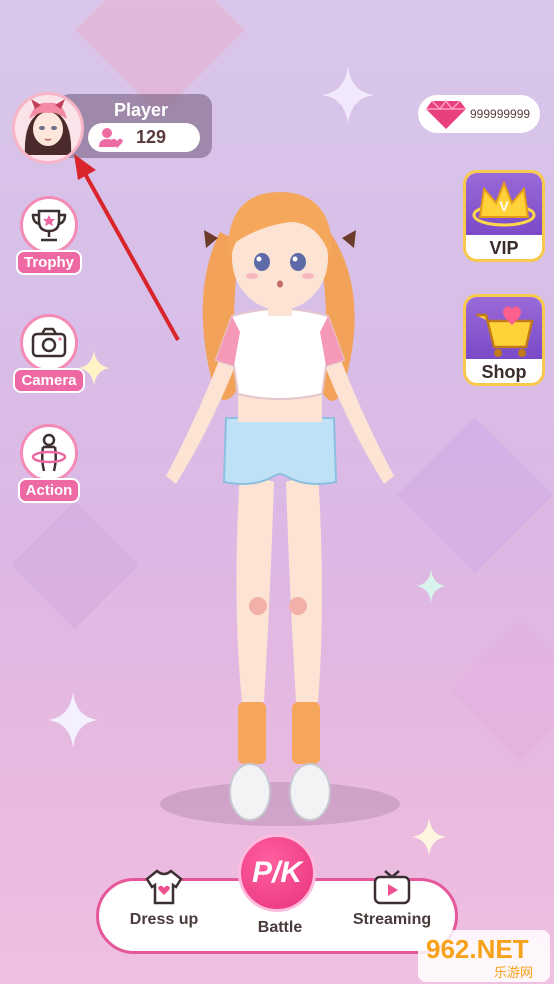 The width and height of the screenshot is (554, 984). I want to click on nav-streaming: Streaming, so click(392, 899).